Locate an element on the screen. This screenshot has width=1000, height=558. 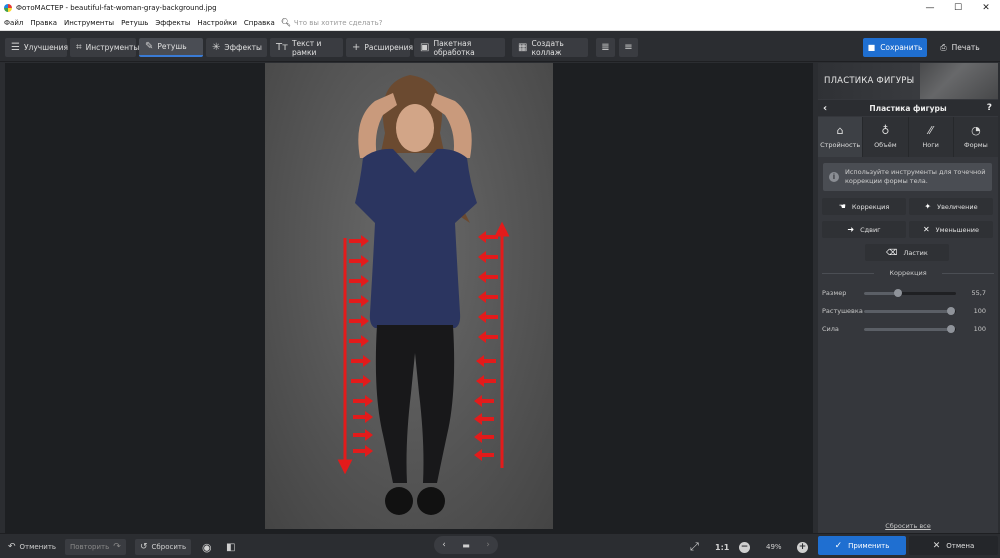
slider-value: 100 is located at coordinates (979, 329).